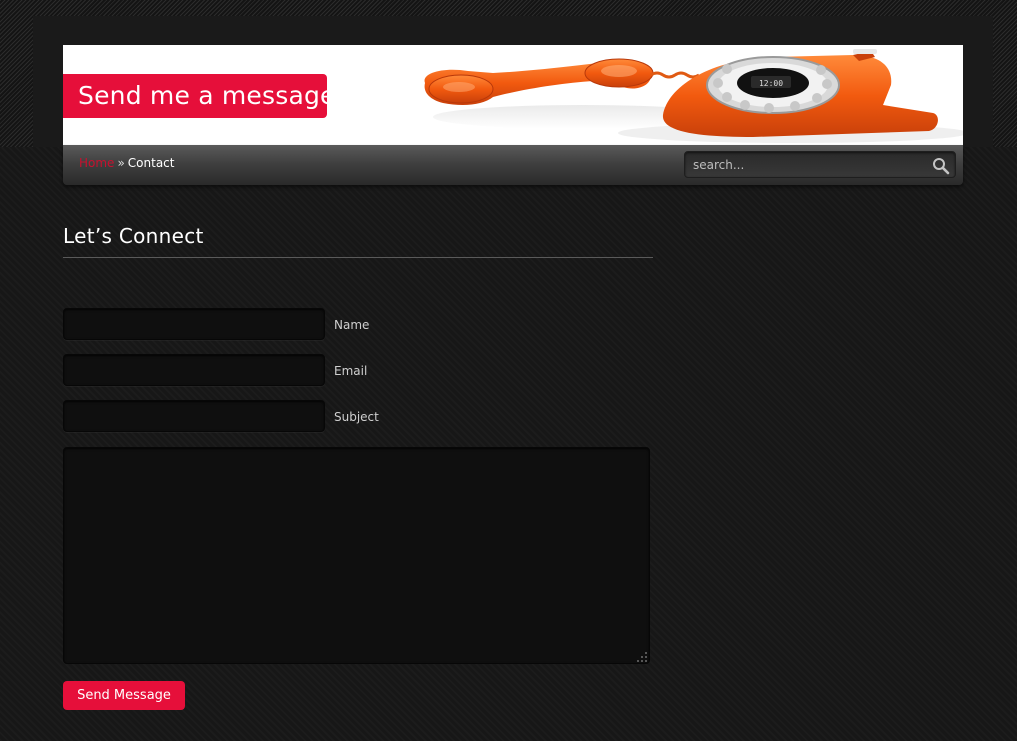  What do you see at coordinates (133, 236) in the screenshot?
I see `page-title: Let’s Connect` at bounding box center [133, 236].